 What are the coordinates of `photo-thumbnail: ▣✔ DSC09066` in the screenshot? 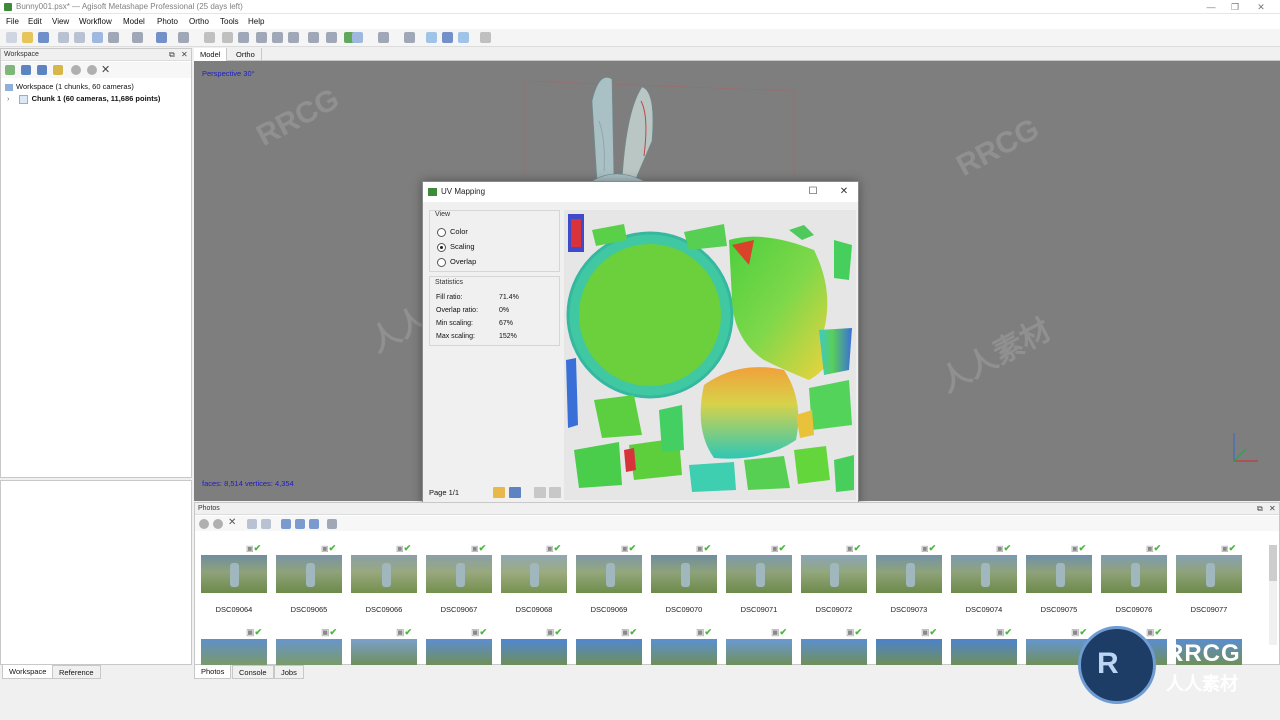 It's located at (384, 579).